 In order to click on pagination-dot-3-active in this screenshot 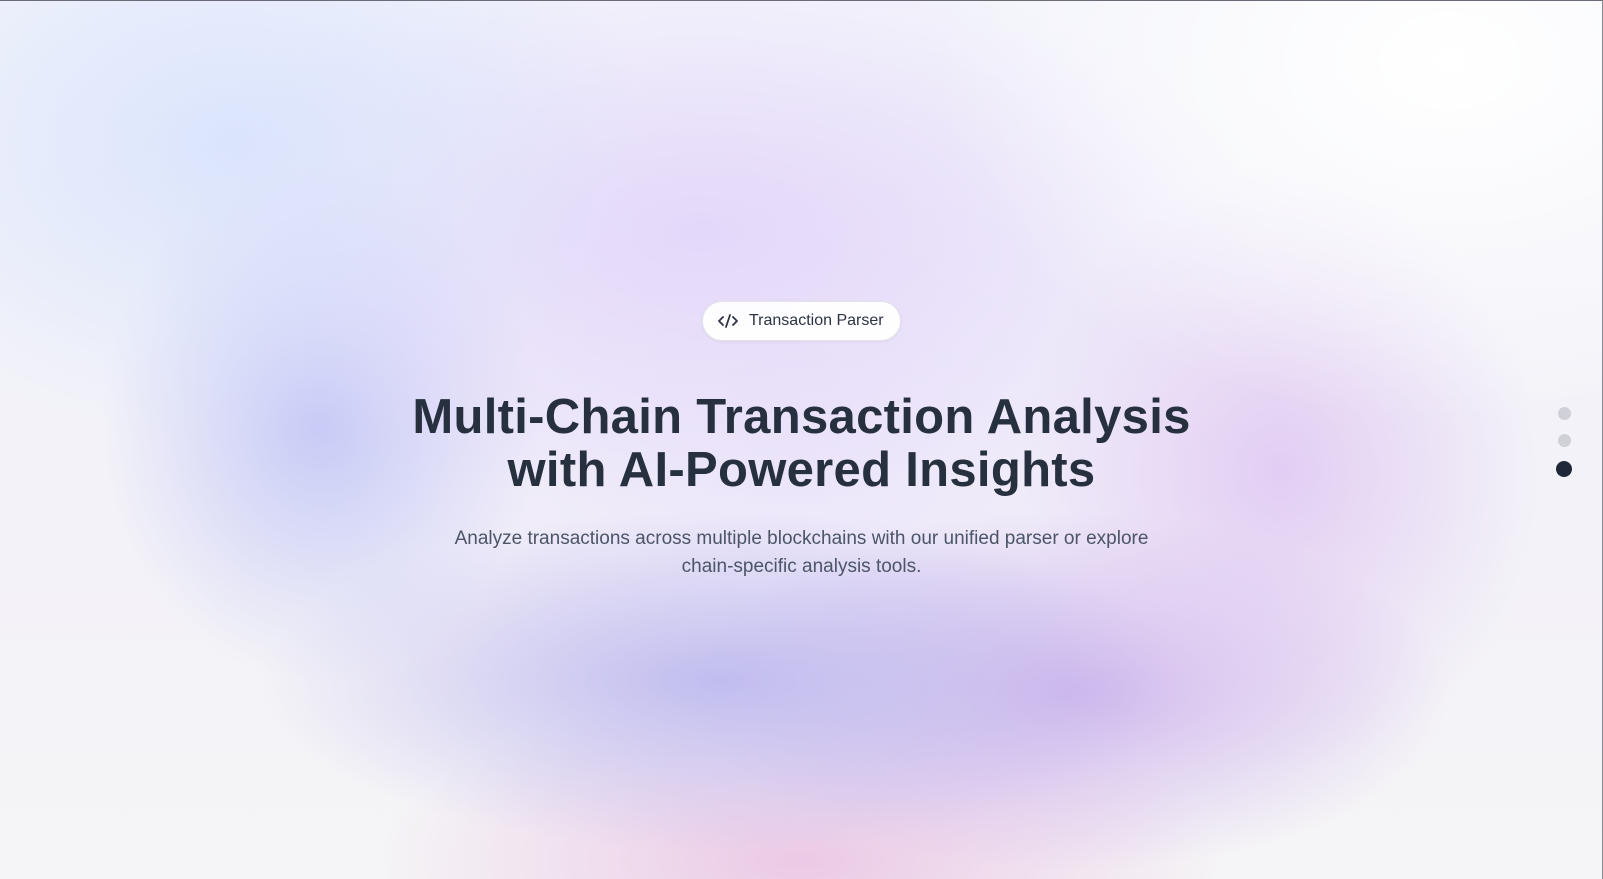, I will do `click(1564, 469)`.